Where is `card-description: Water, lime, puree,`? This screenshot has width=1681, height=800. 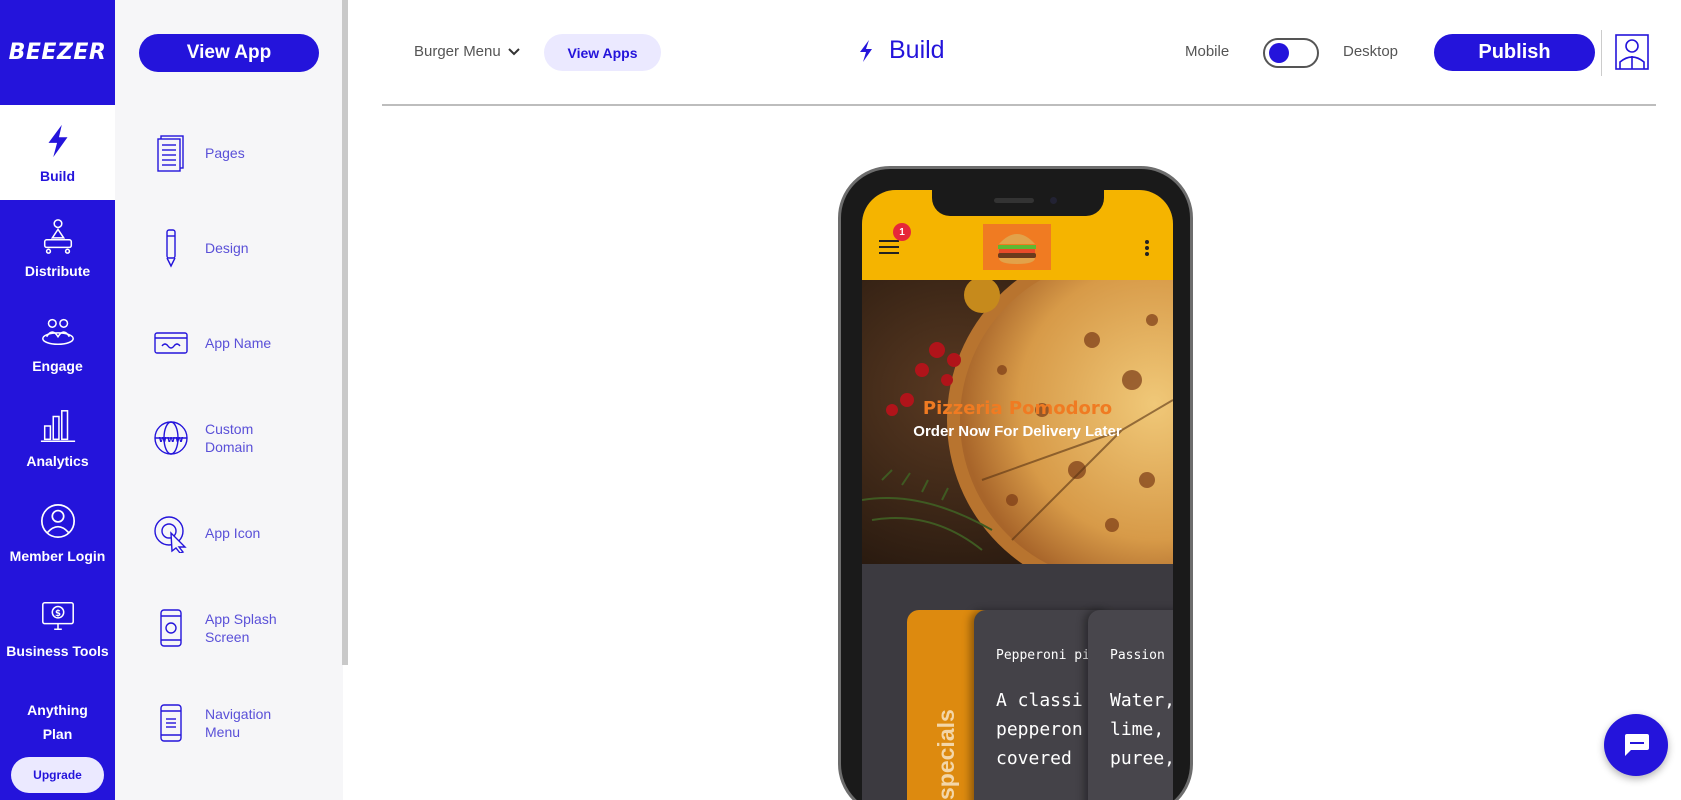
card-description: Water, lime, puree, is located at coordinates (1141, 729).